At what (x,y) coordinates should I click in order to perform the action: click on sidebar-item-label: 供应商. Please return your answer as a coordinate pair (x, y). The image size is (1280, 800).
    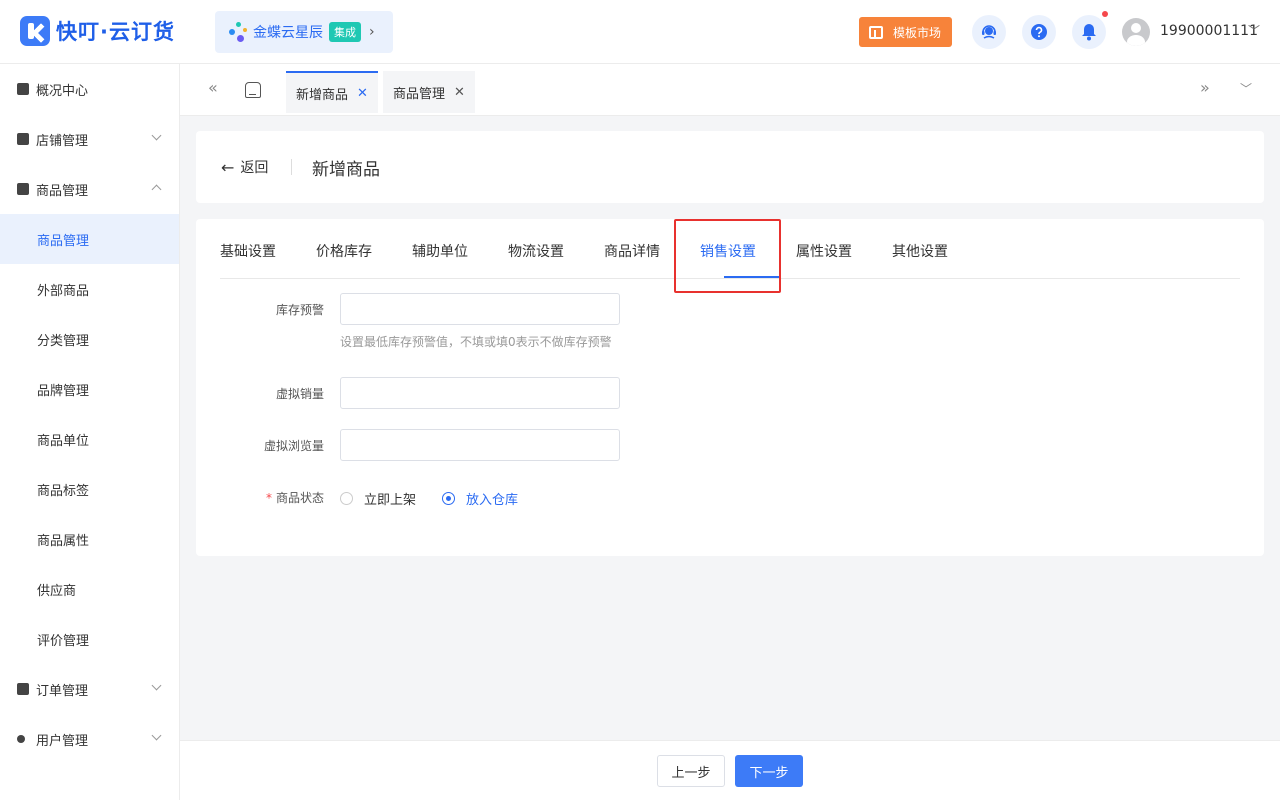
    Looking at the image, I should click on (57, 591).